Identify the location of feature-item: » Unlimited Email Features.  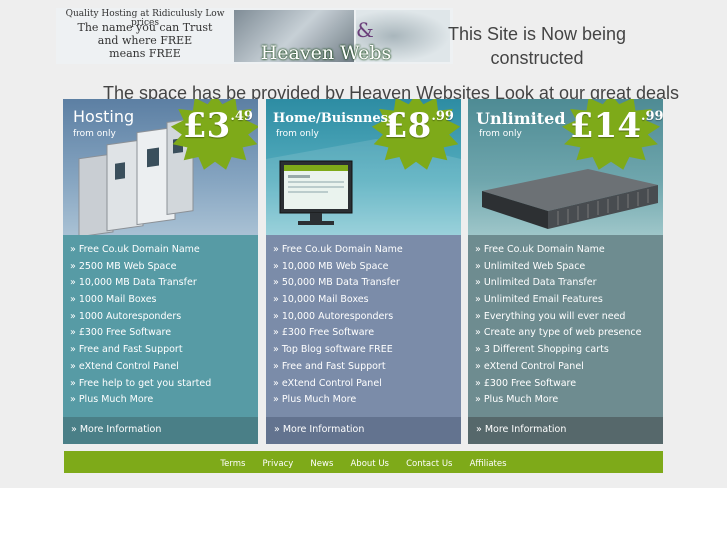
(539, 300).